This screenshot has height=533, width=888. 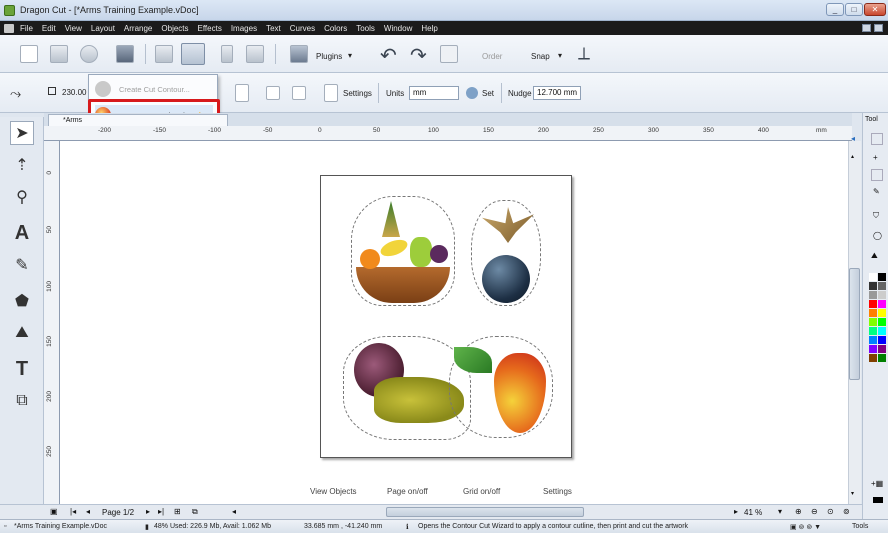 I want to click on open-icon, so click(x=59, y=54).